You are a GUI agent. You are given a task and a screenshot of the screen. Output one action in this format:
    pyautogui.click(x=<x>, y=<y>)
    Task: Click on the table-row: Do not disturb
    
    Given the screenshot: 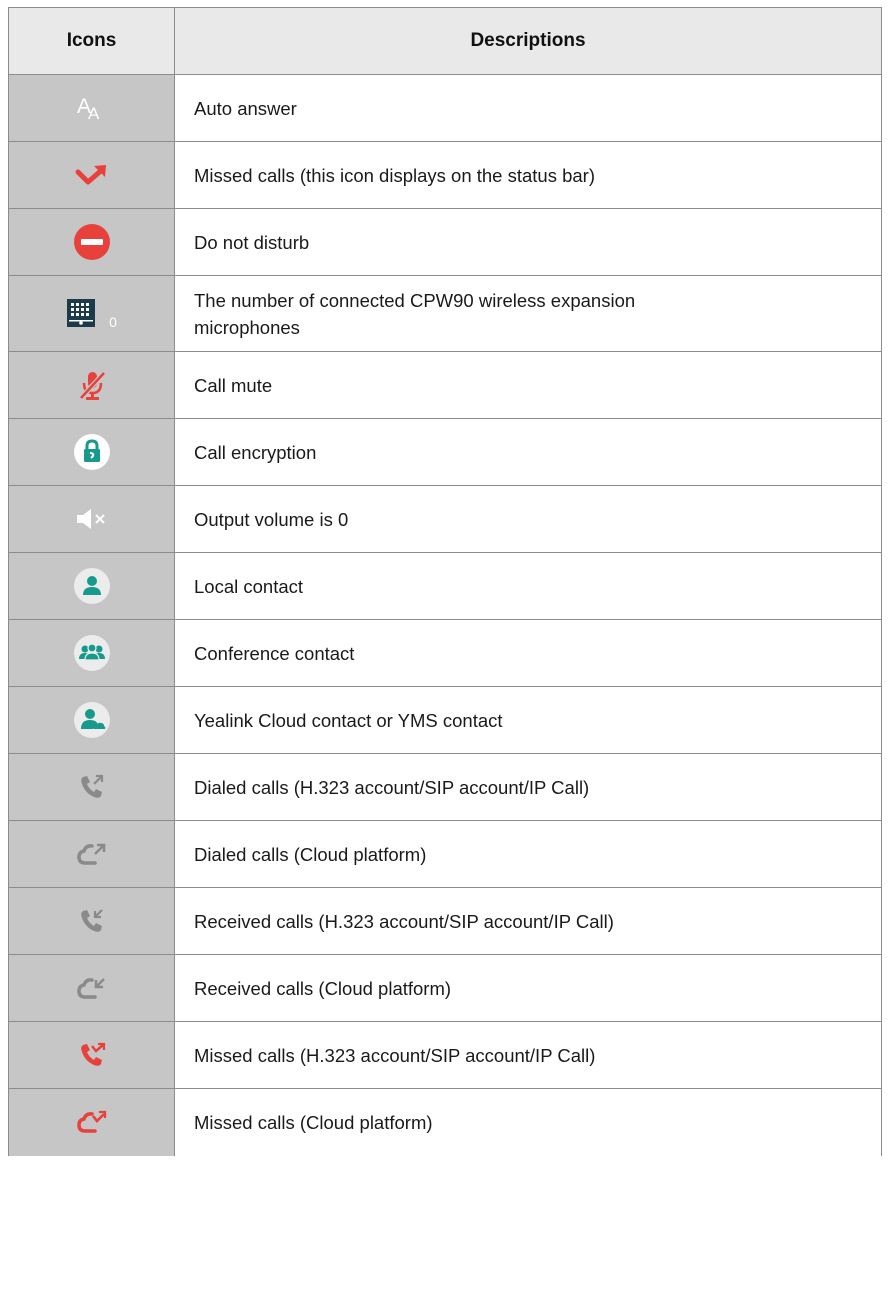 What is the action you would take?
    pyautogui.click(x=445, y=242)
    